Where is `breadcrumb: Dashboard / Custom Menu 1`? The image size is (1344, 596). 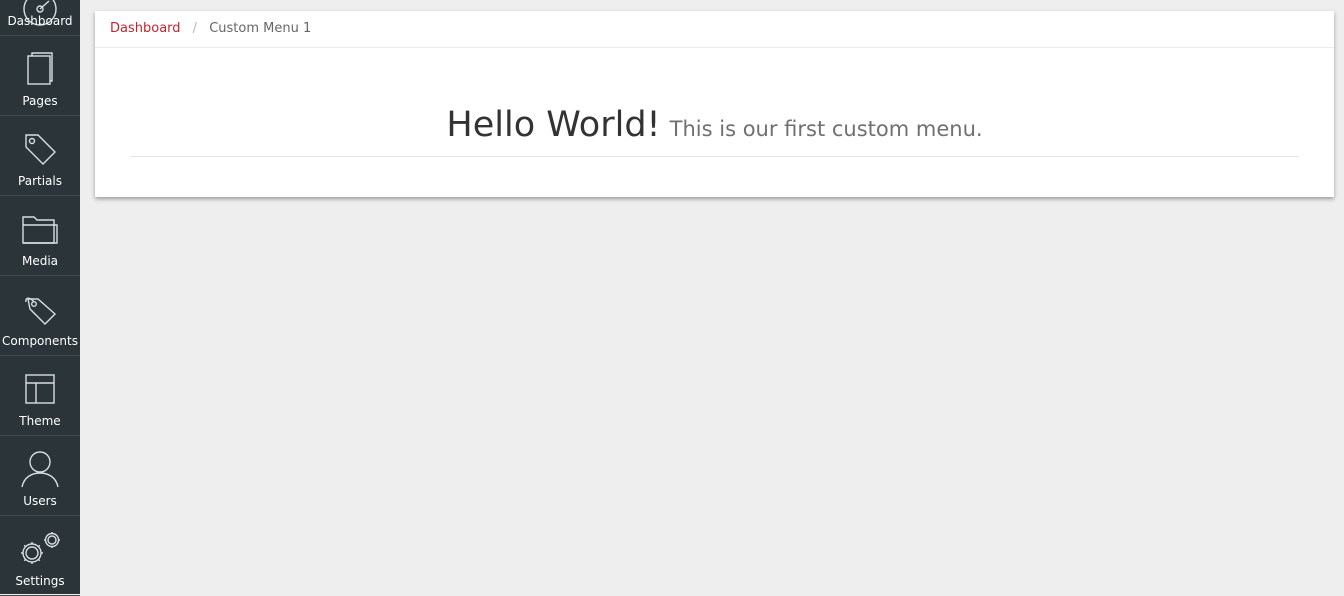
breadcrumb: Dashboard / Custom Menu 1 is located at coordinates (714, 29).